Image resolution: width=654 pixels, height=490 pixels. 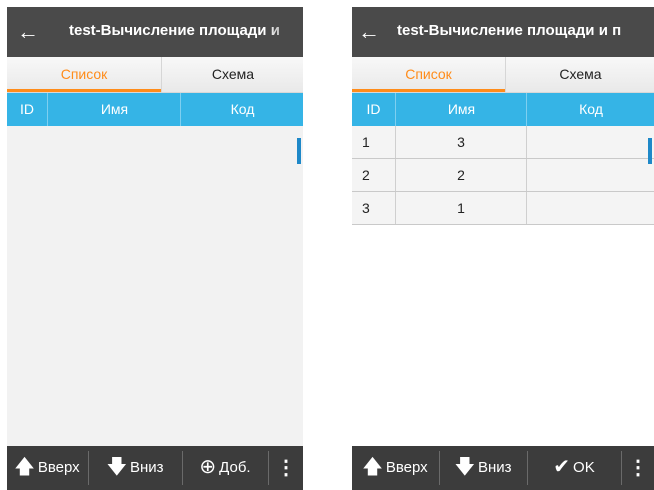 I want to click on title-bar: ← test-Вычисление площади и п, so click(x=503, y=32).